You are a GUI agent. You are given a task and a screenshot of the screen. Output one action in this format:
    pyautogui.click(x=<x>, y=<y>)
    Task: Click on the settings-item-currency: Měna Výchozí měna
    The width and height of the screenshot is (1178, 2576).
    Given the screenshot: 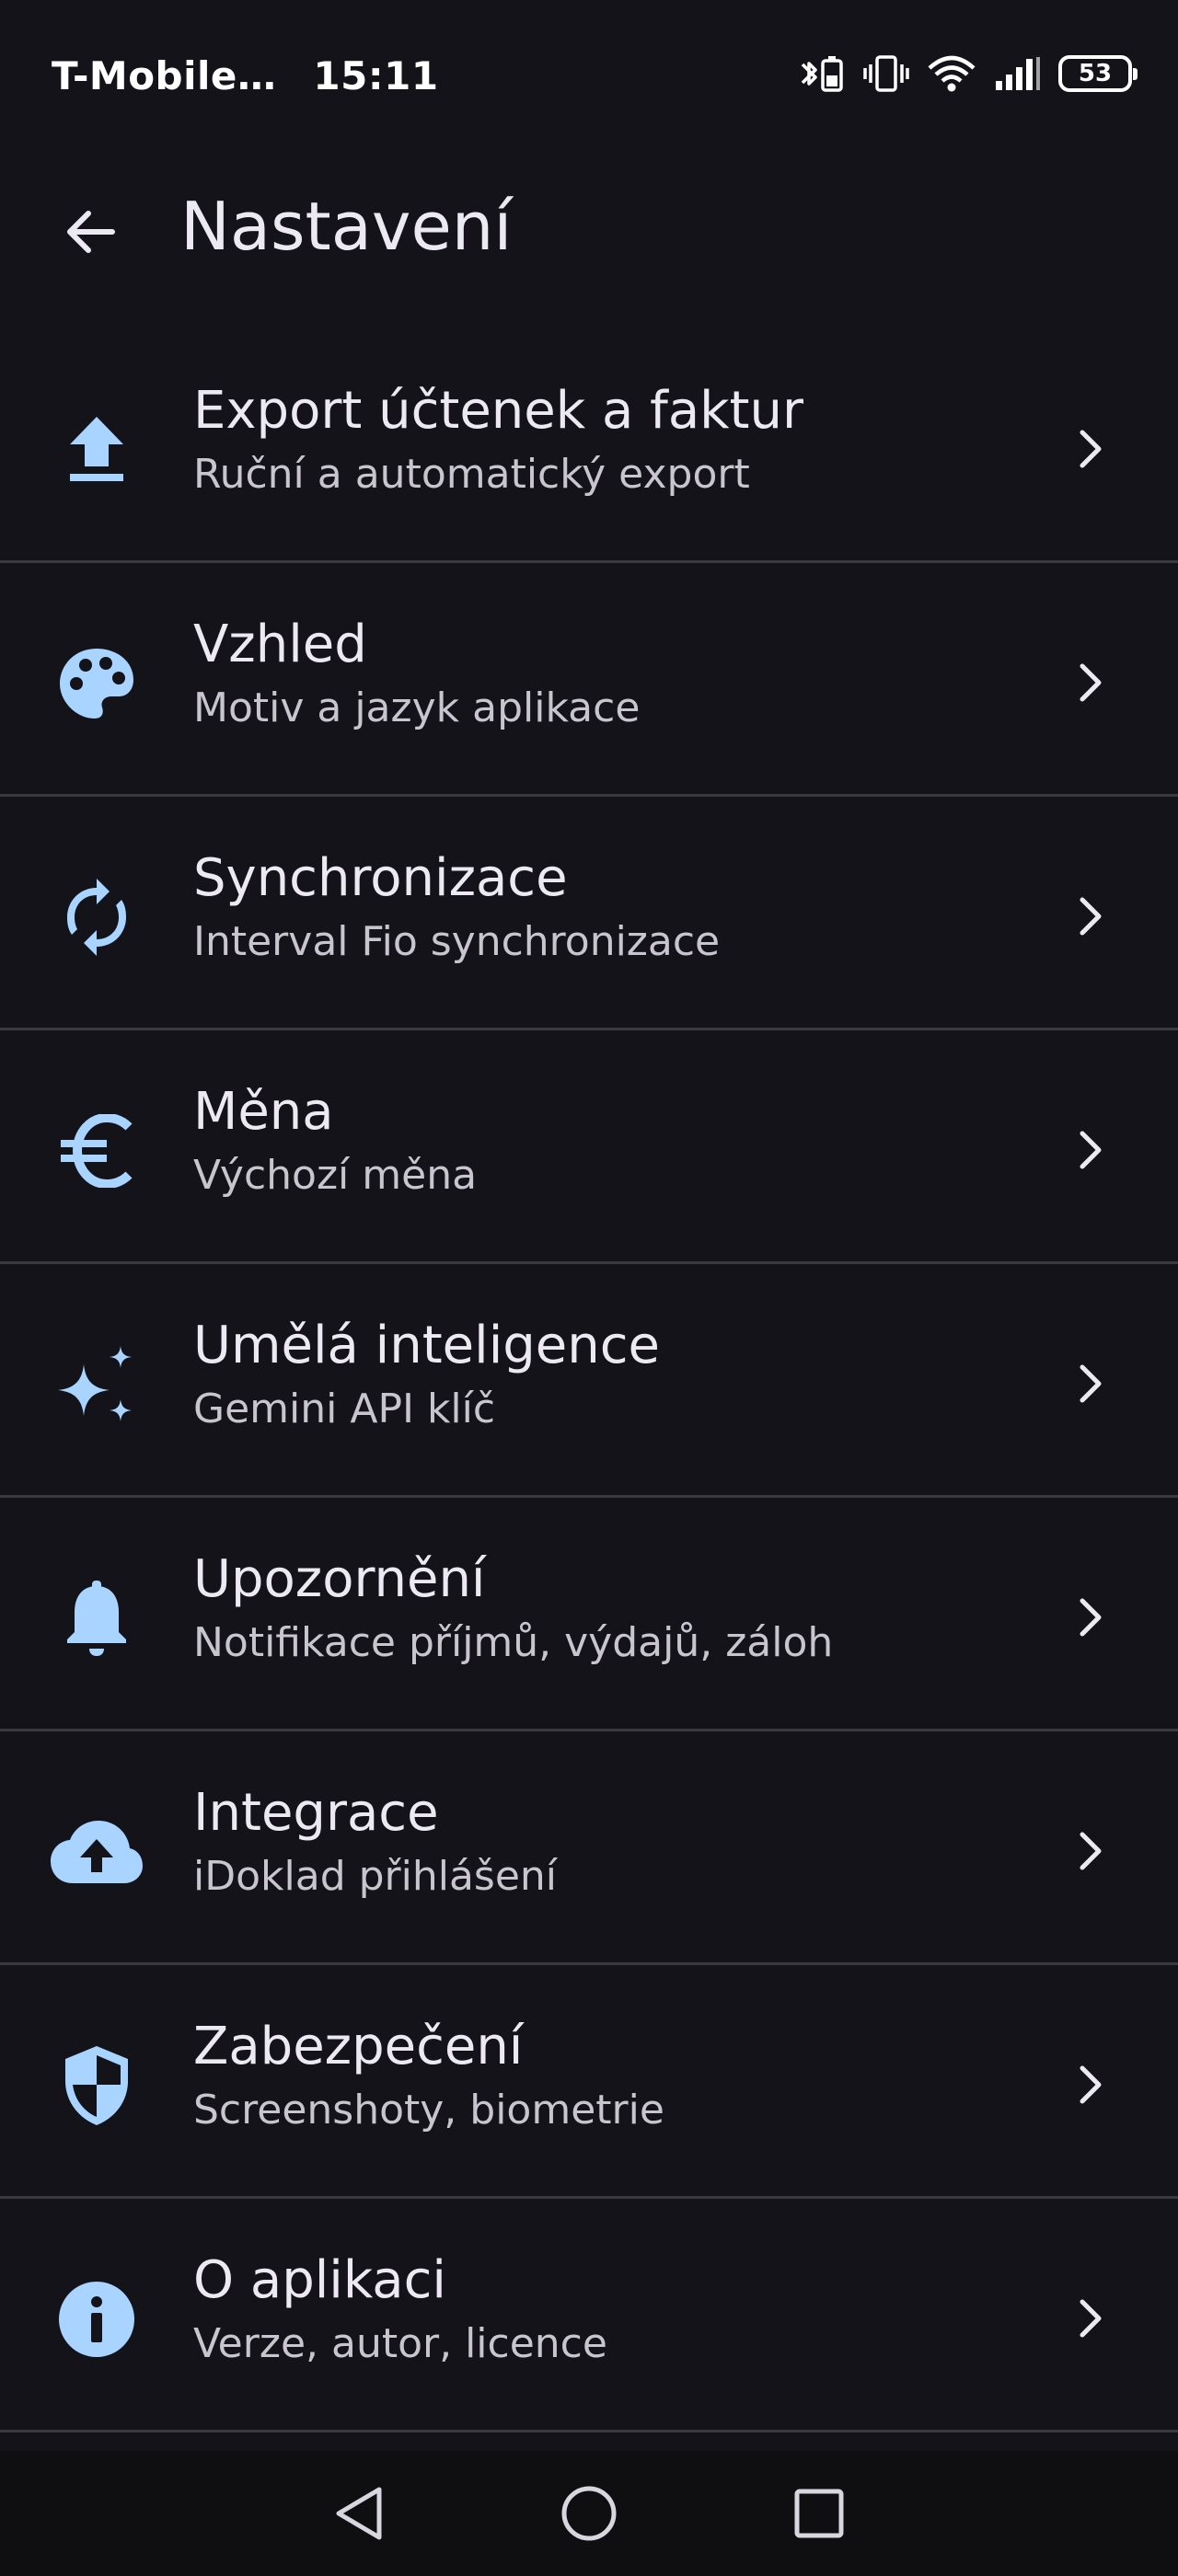 What is the action you would take?
    pyautogui.click(x=589, y=1147)
    